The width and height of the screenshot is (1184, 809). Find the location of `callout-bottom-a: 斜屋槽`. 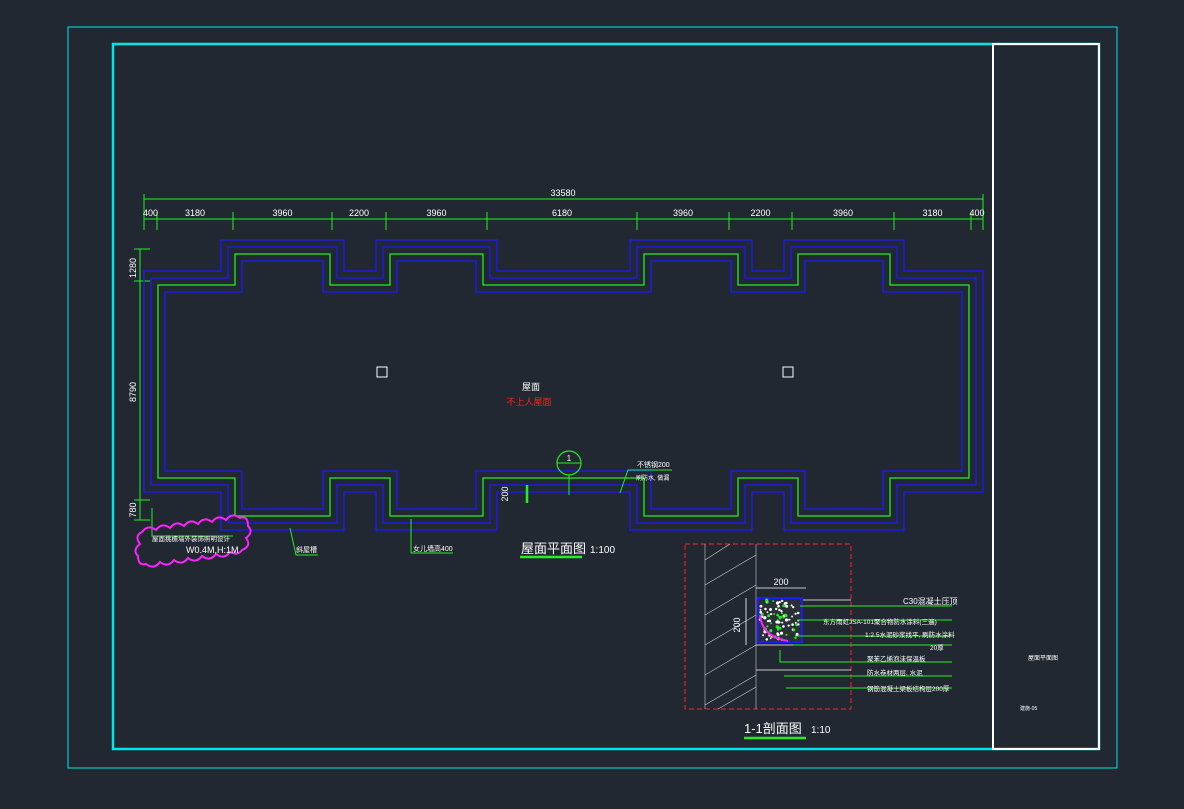

callout-bottom-a: 斜屋槽 is located at coordinates (306, 549).